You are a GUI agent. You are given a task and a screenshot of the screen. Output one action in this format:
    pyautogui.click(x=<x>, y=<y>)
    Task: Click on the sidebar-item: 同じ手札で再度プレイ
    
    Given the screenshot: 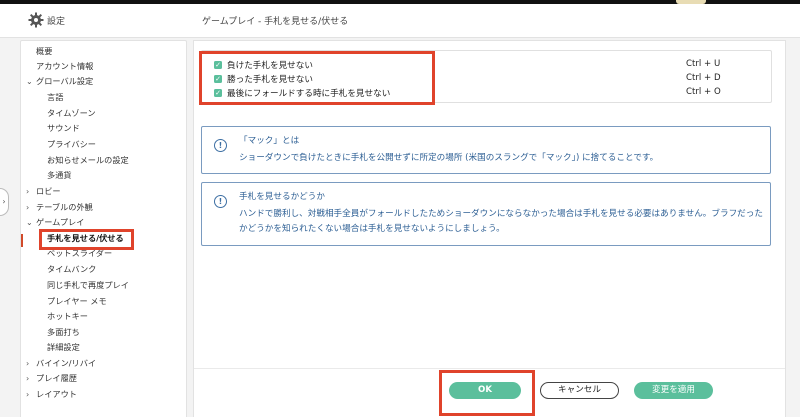 What is the action you would take?
    pyautogui.click(x=88, y=285)
    